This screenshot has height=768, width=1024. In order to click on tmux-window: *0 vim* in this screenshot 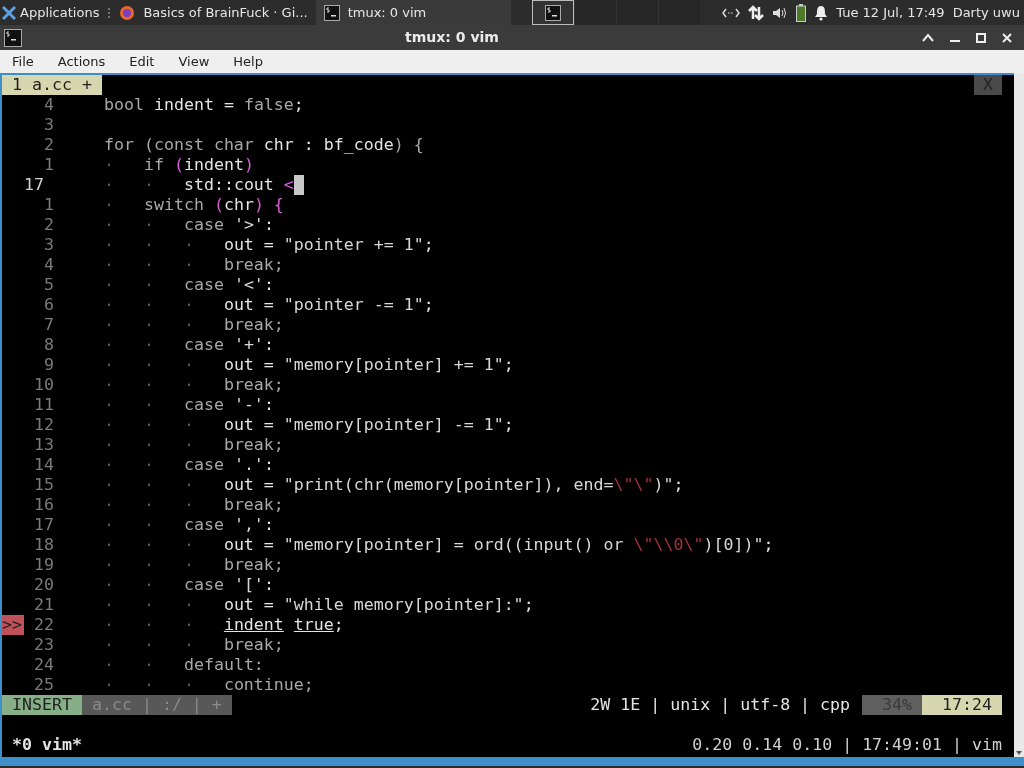, I will do `click(47, 745)`.